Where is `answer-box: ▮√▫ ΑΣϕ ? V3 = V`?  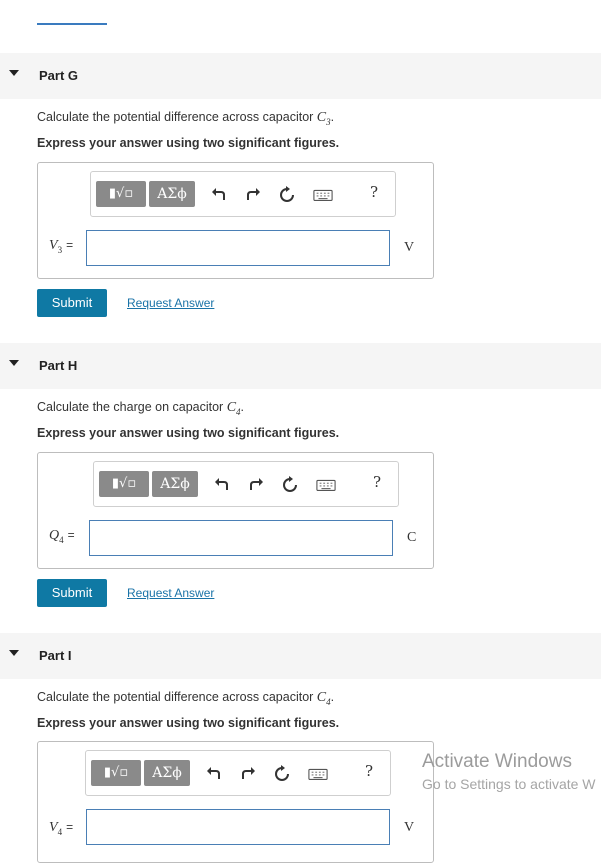
answer-box: ▮√▫ ΑΣϕ ? V3 = V is located at coordinates (235, 220).